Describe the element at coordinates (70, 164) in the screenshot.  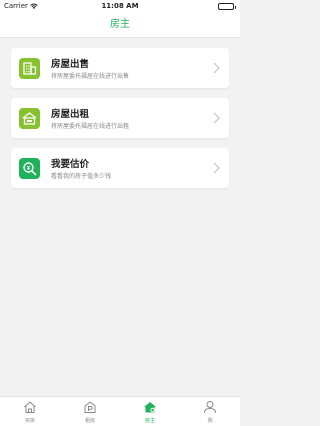
I see `card-title: 我要估价` at that location.